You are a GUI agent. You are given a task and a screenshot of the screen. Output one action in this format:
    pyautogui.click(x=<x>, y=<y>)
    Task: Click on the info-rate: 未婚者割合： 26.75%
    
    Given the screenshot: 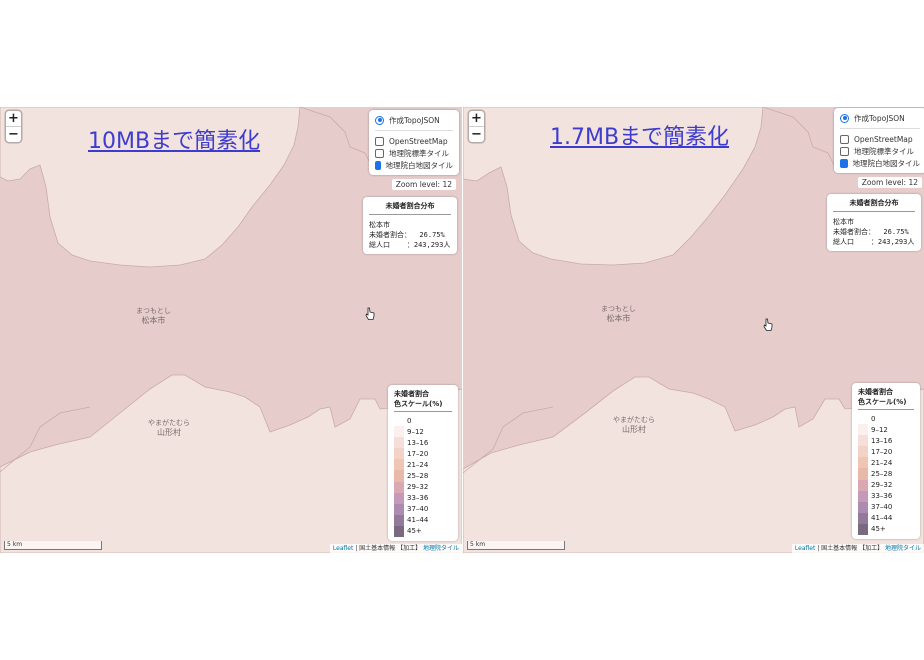 What is the action you would take?
    pyautogui.click(x=407, y=235)
    